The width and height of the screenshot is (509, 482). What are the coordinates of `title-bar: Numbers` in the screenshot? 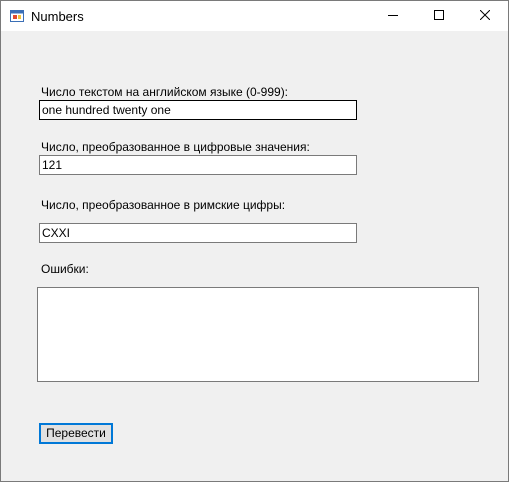 It's located at (254, 16).